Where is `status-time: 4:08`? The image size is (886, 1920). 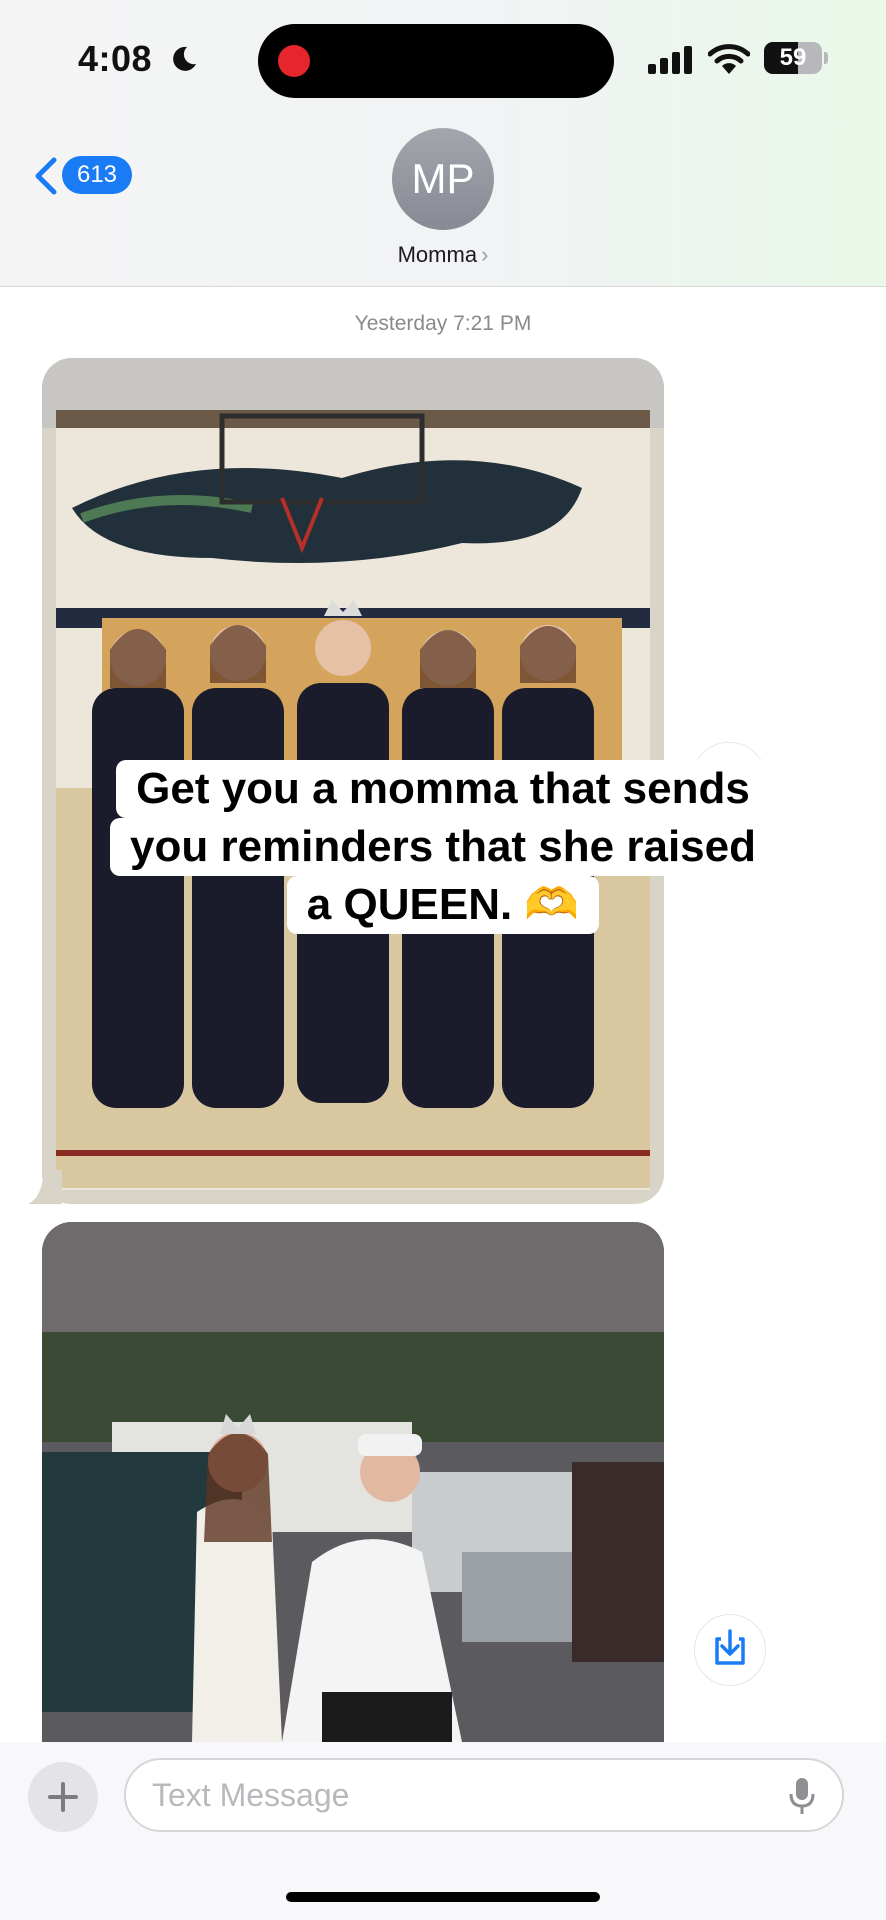
status-time: 4:08 is located at coordinates (115, 58).